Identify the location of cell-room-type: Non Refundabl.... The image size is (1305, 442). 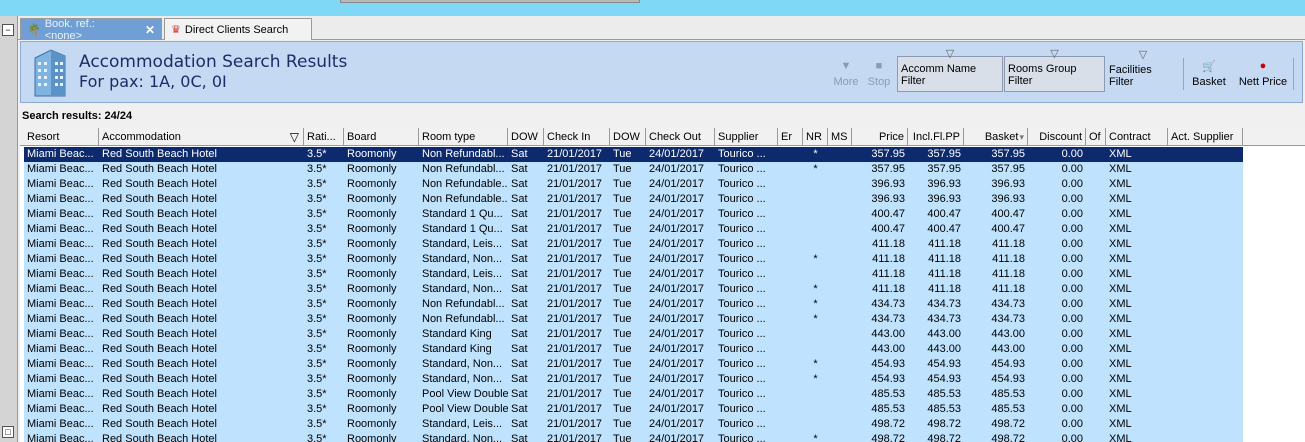
(463, 154).